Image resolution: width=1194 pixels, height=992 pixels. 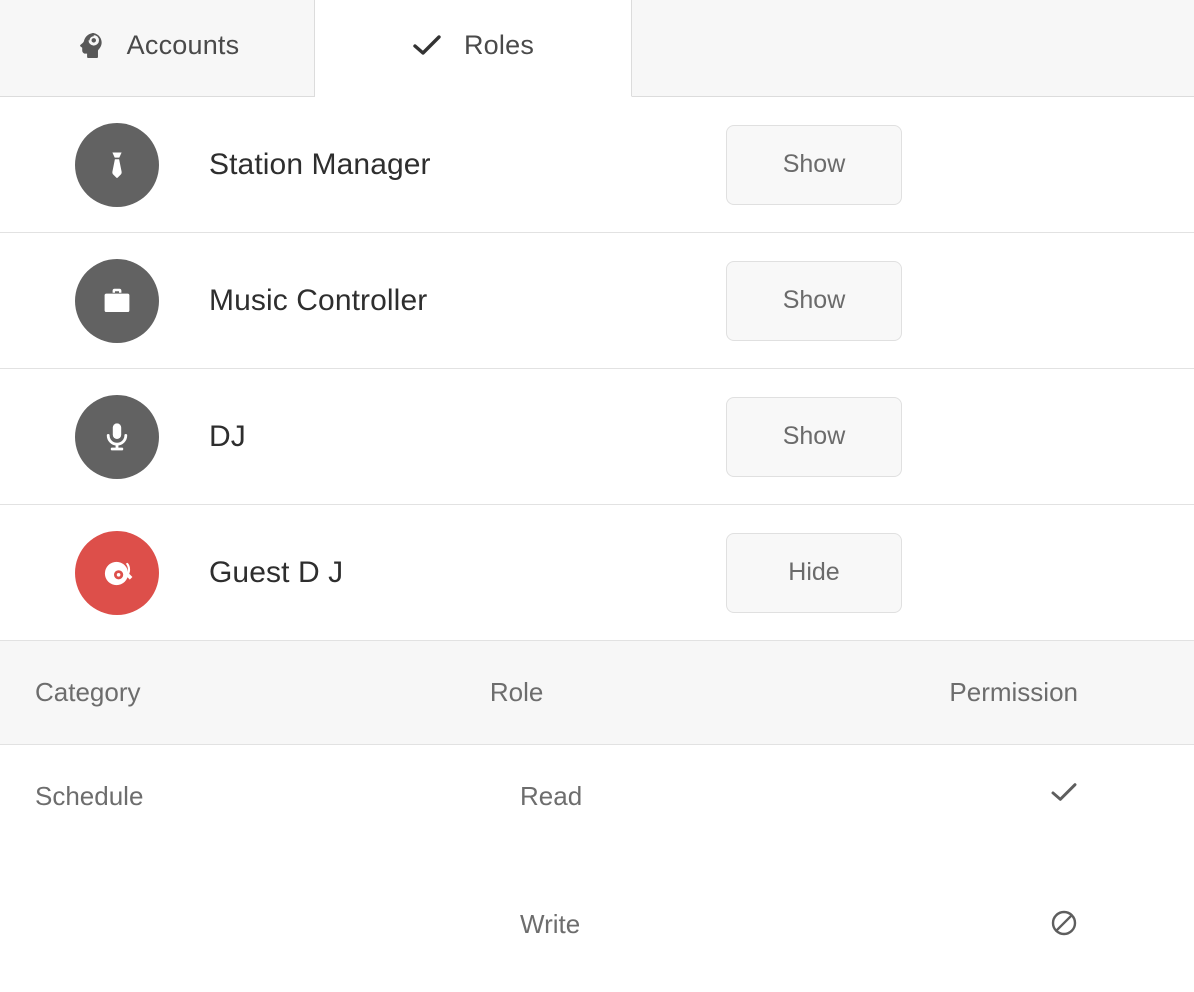 What do you see at coordinates (89, 796) in the screenshot?
I see `cell-category: Schedule` at bounding box center [89, 796].